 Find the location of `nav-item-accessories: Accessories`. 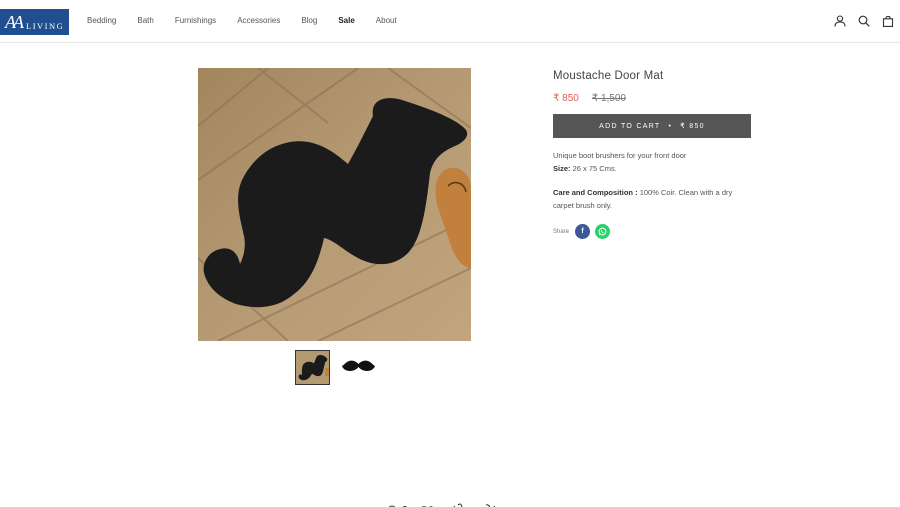

nav-item-accessories: Accessories is located at coordinates (258, 20).